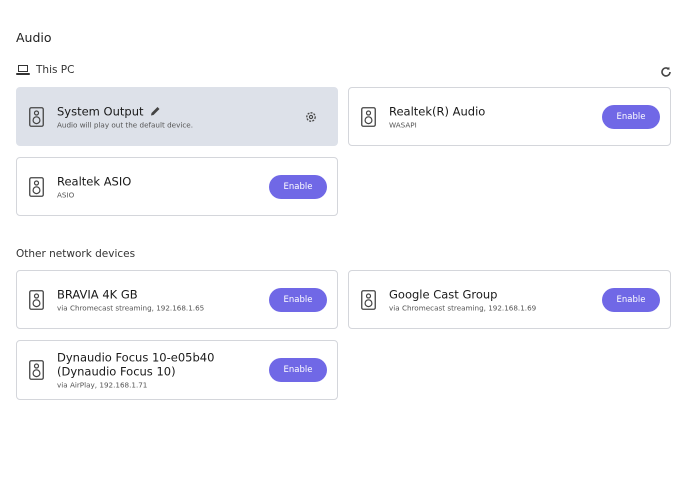 Image resolution: width=690 pixels, height=486 pixels. What do you see at coordinates (34, 37) in the screenshot?
I see `page-title: Audio` at bounding box center [34, 37].